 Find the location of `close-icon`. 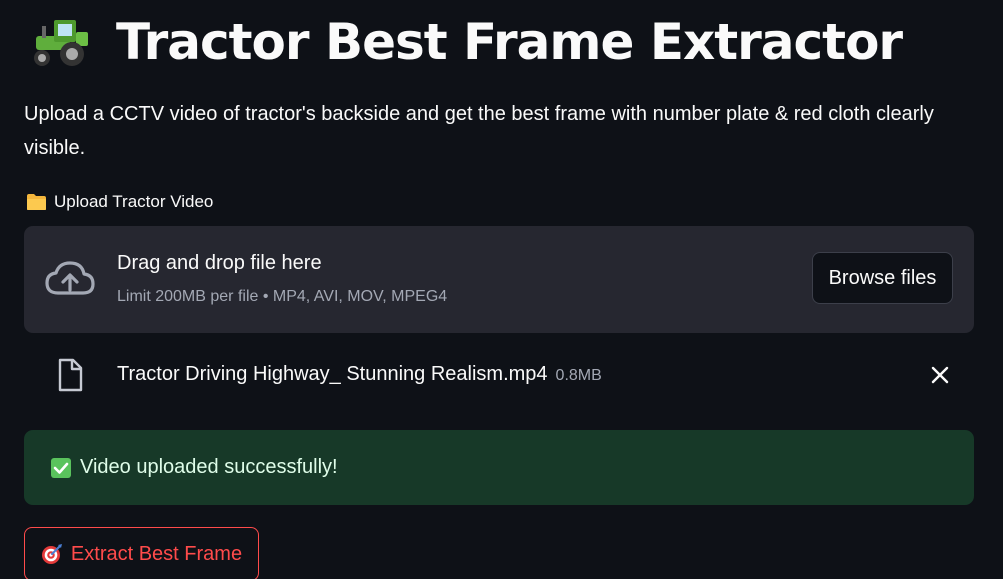

close-icon is located at coordinates (940, 375).